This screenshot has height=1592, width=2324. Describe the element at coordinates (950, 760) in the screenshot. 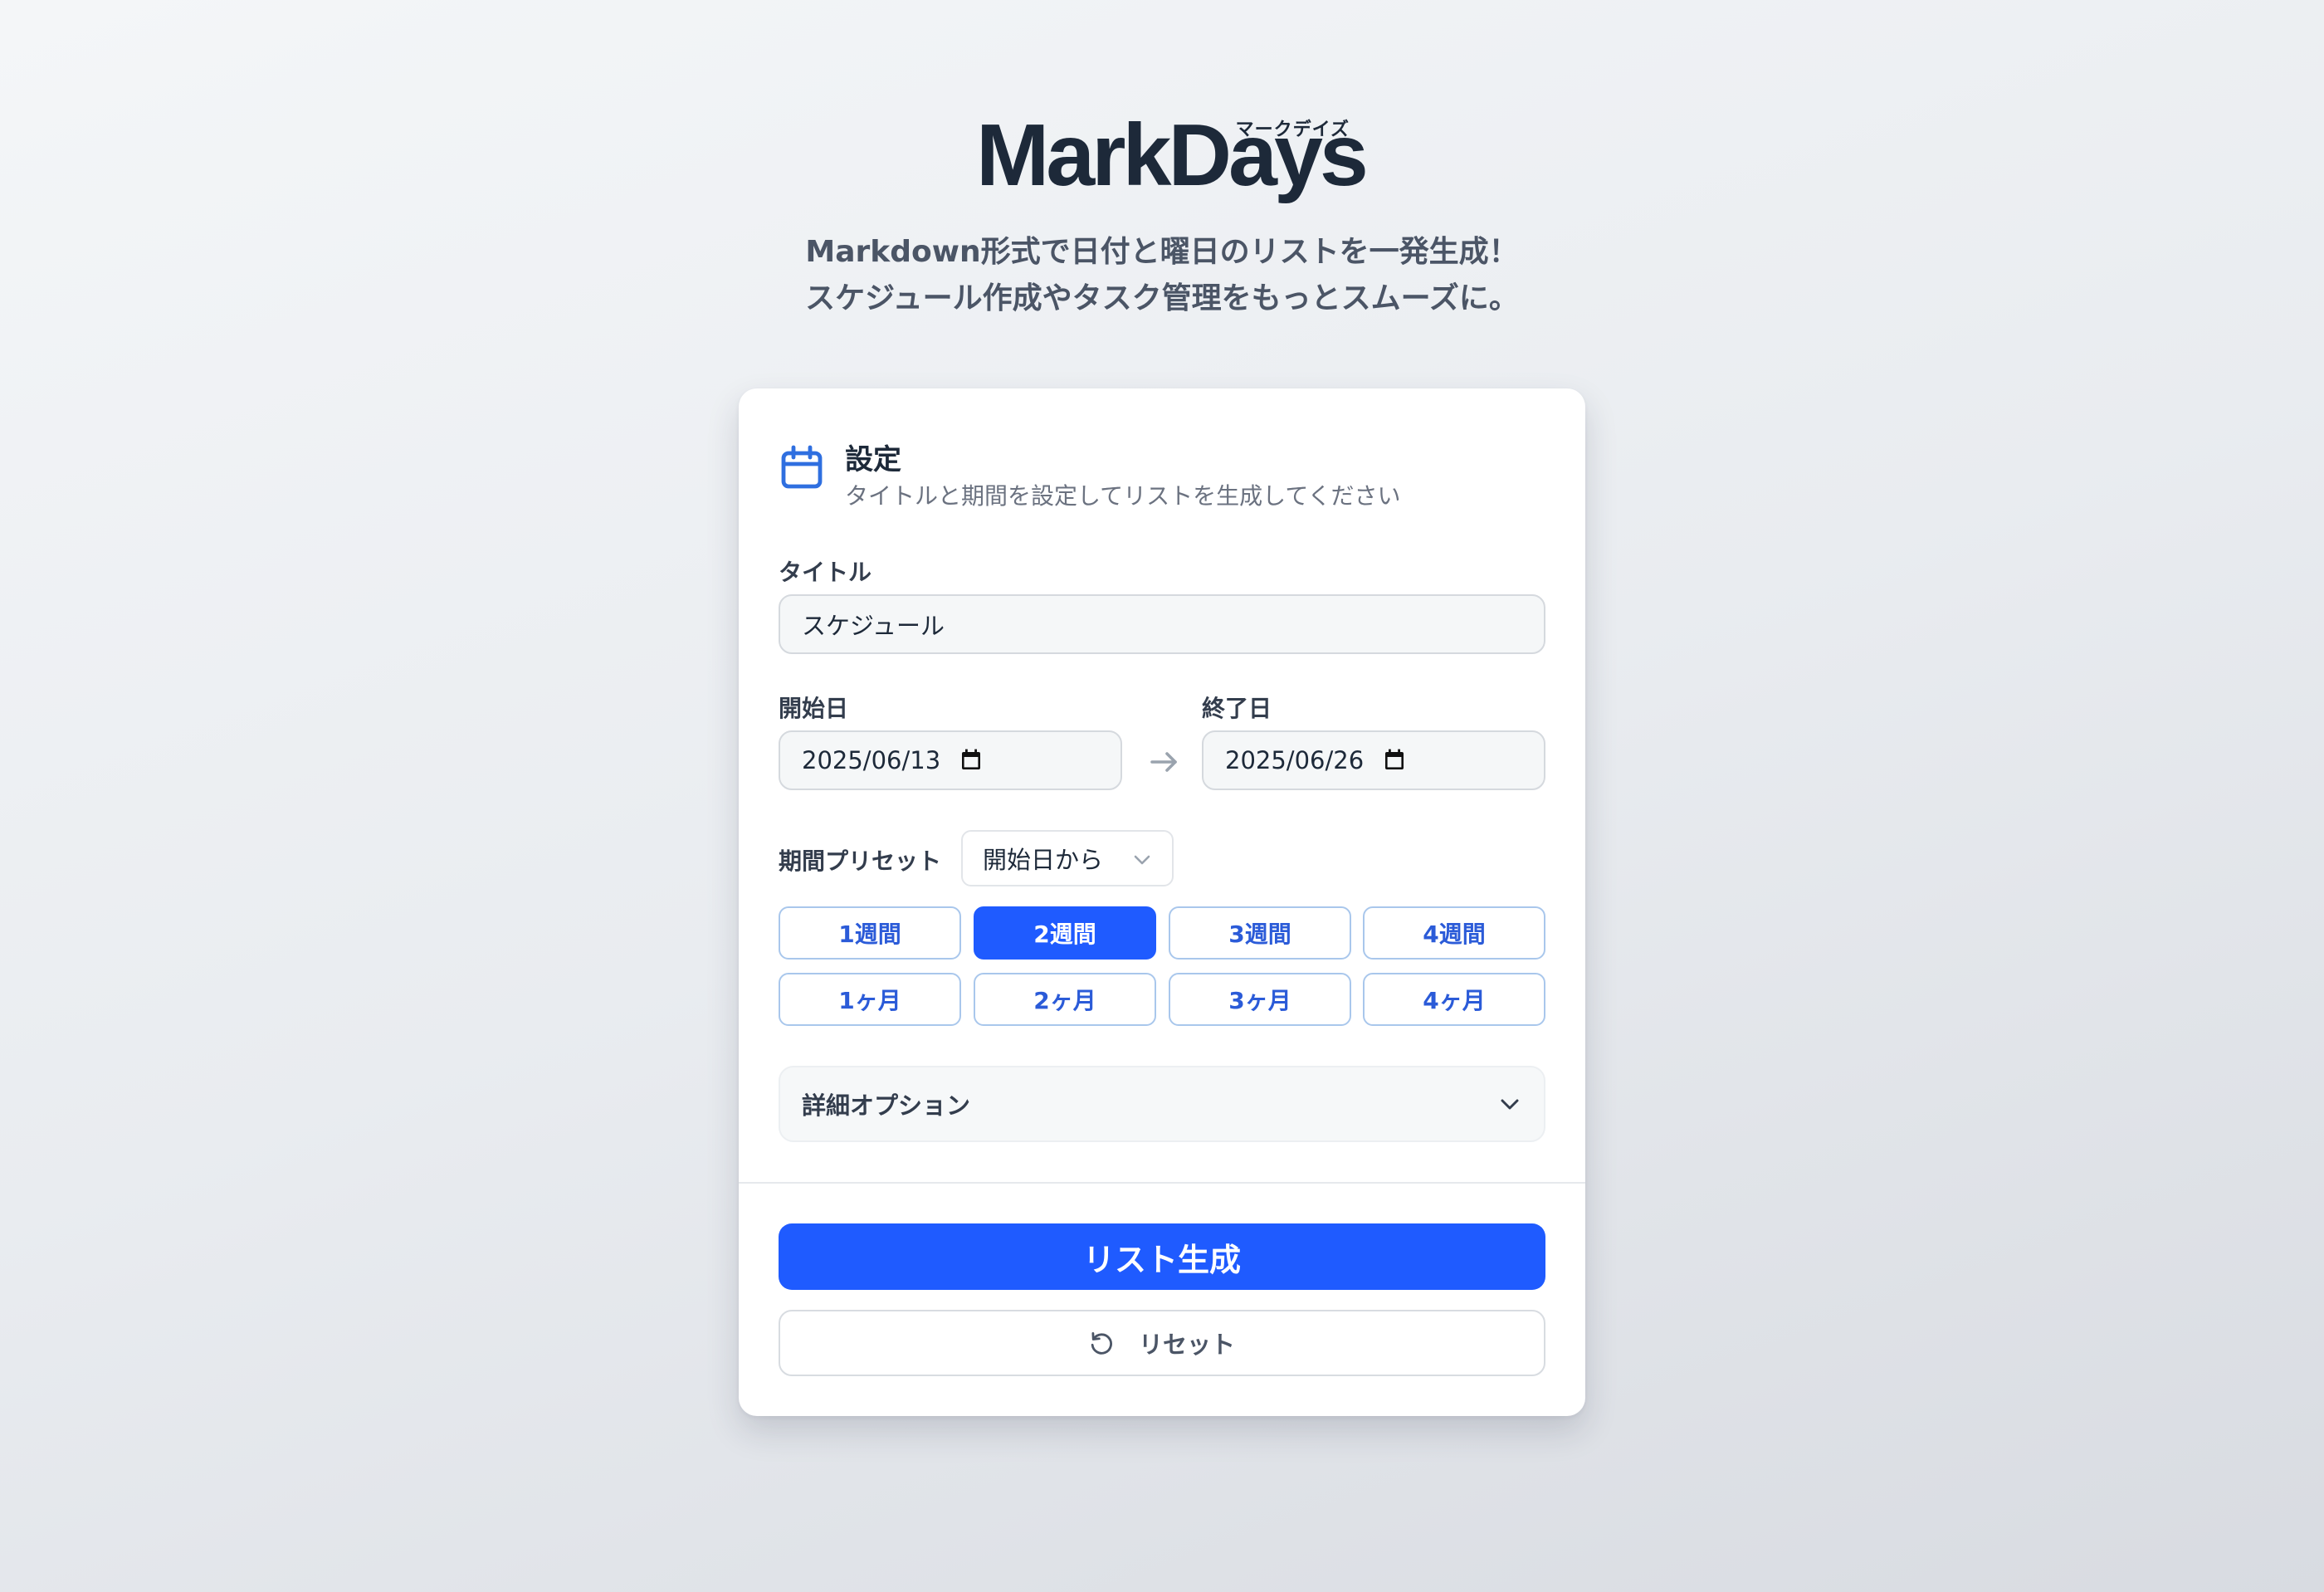

I see `start-date-input: 2025/06/13` at that location.